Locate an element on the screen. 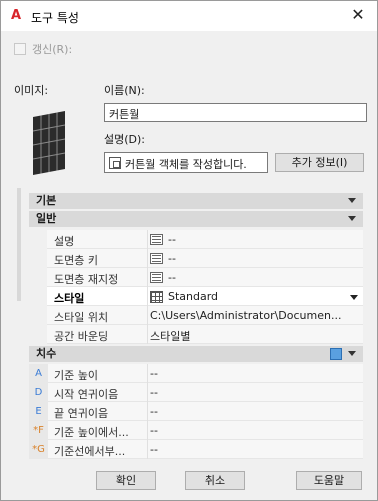 The image size is (378, 501). name-label: 이름(N): is located at coordinates (124, 90).